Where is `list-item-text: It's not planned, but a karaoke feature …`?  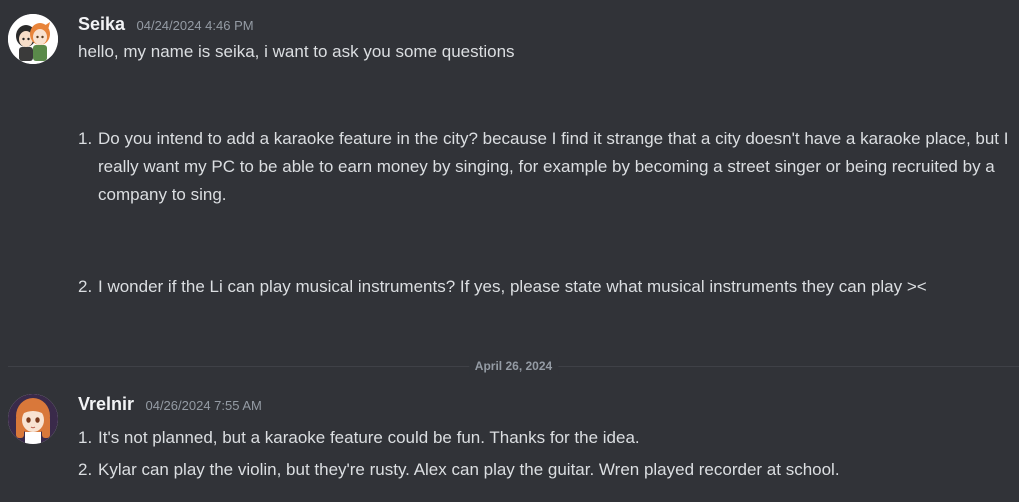
list-item-text: It's not planned, but a karaoke feature … is located at coordinates (369, 437).